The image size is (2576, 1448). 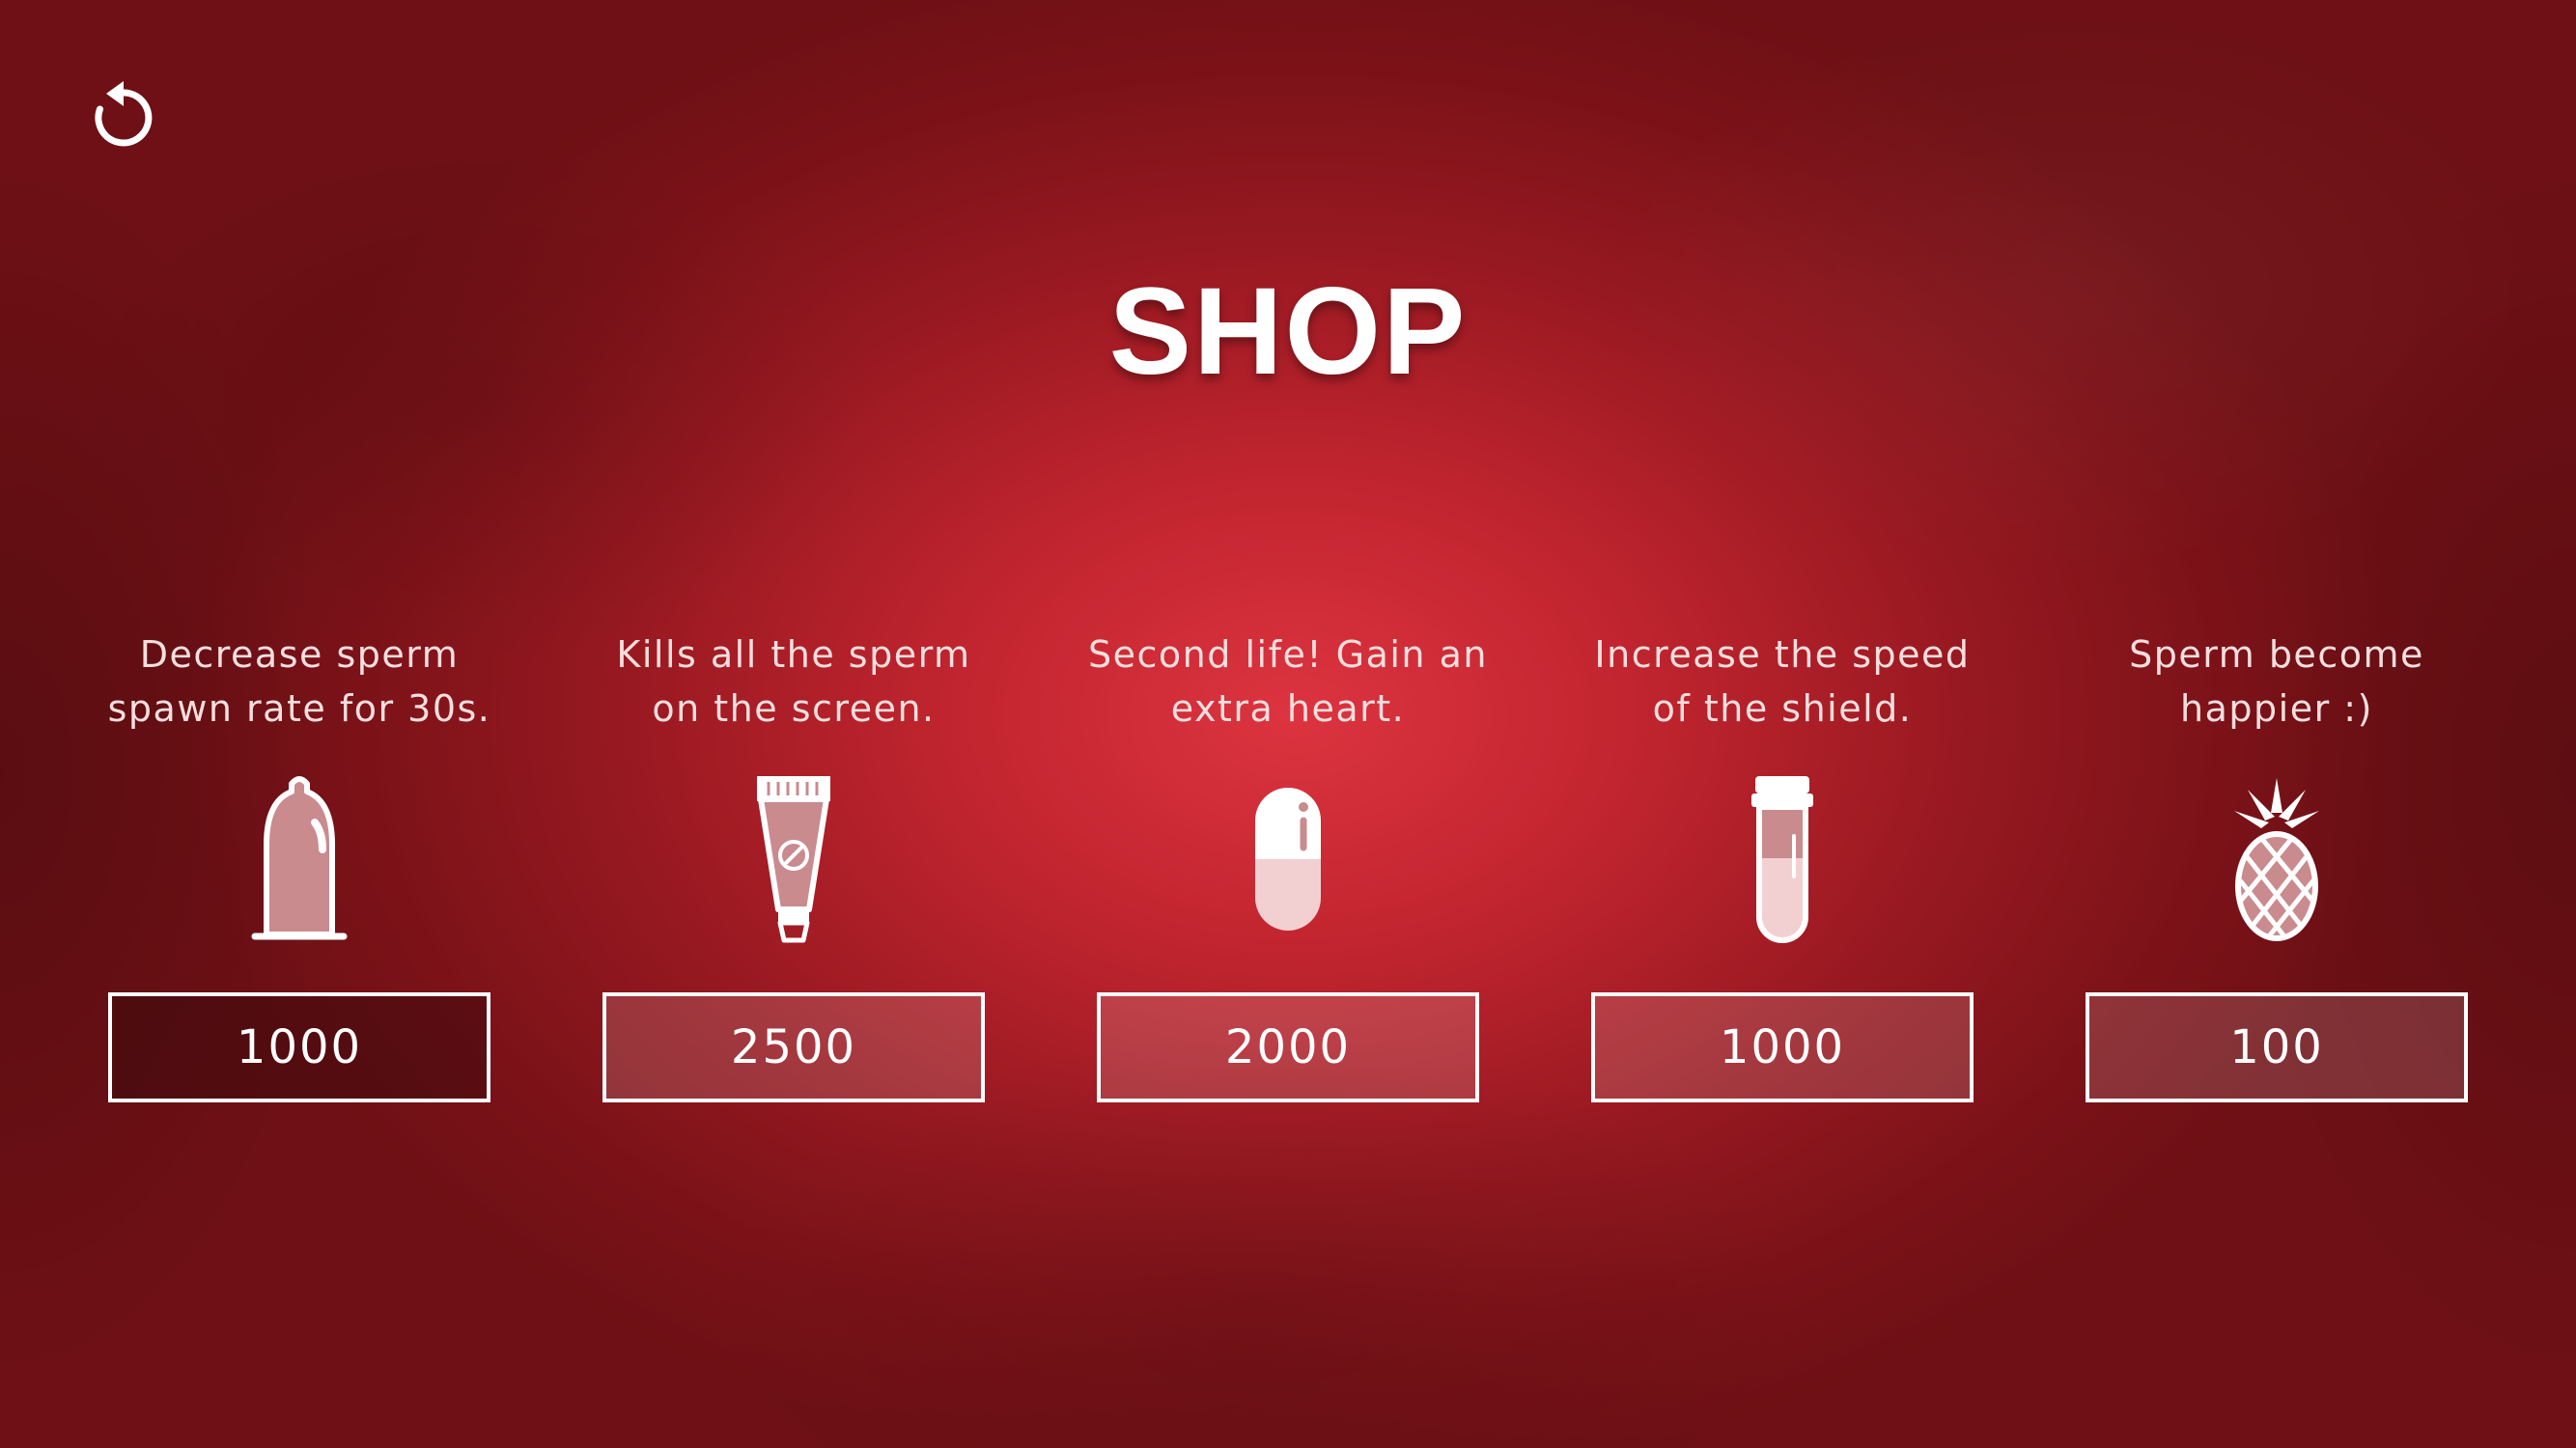 I want to click on shop-item-spawn-rate: Decrease sperm spawn rate for 30s. 1000, so click(x=300, y=869).